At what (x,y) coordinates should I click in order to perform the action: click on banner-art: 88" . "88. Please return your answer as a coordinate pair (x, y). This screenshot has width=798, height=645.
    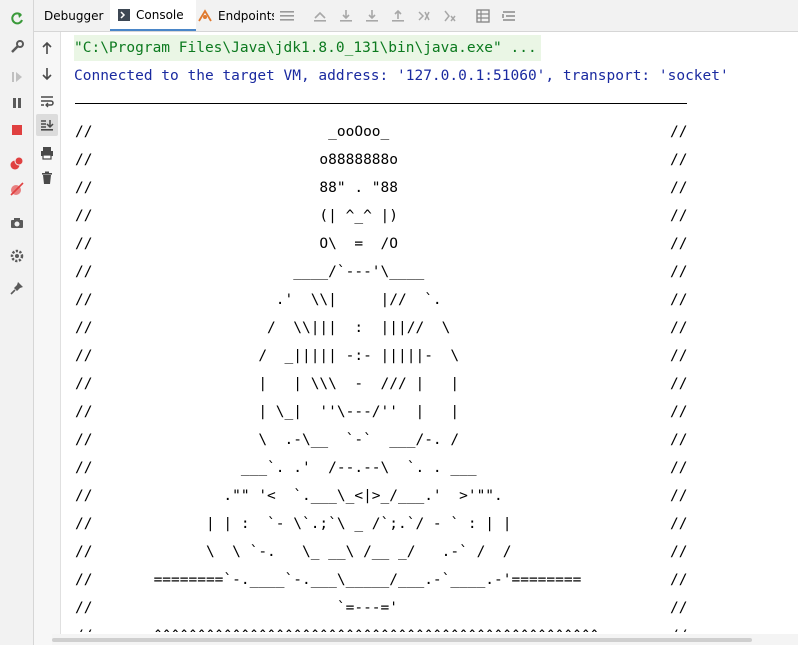
    Looking at the image, I should click on (237, 188).